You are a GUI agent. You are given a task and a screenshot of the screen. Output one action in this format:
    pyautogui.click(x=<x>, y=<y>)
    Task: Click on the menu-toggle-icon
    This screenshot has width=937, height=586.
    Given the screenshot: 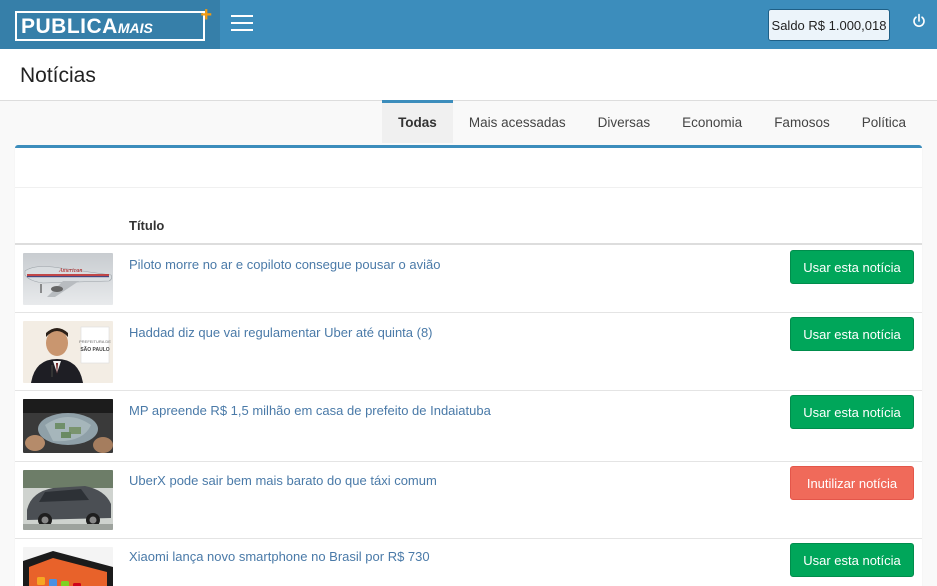 What is the action you would take?
    pyautogui.click(x=242, y=24)
    